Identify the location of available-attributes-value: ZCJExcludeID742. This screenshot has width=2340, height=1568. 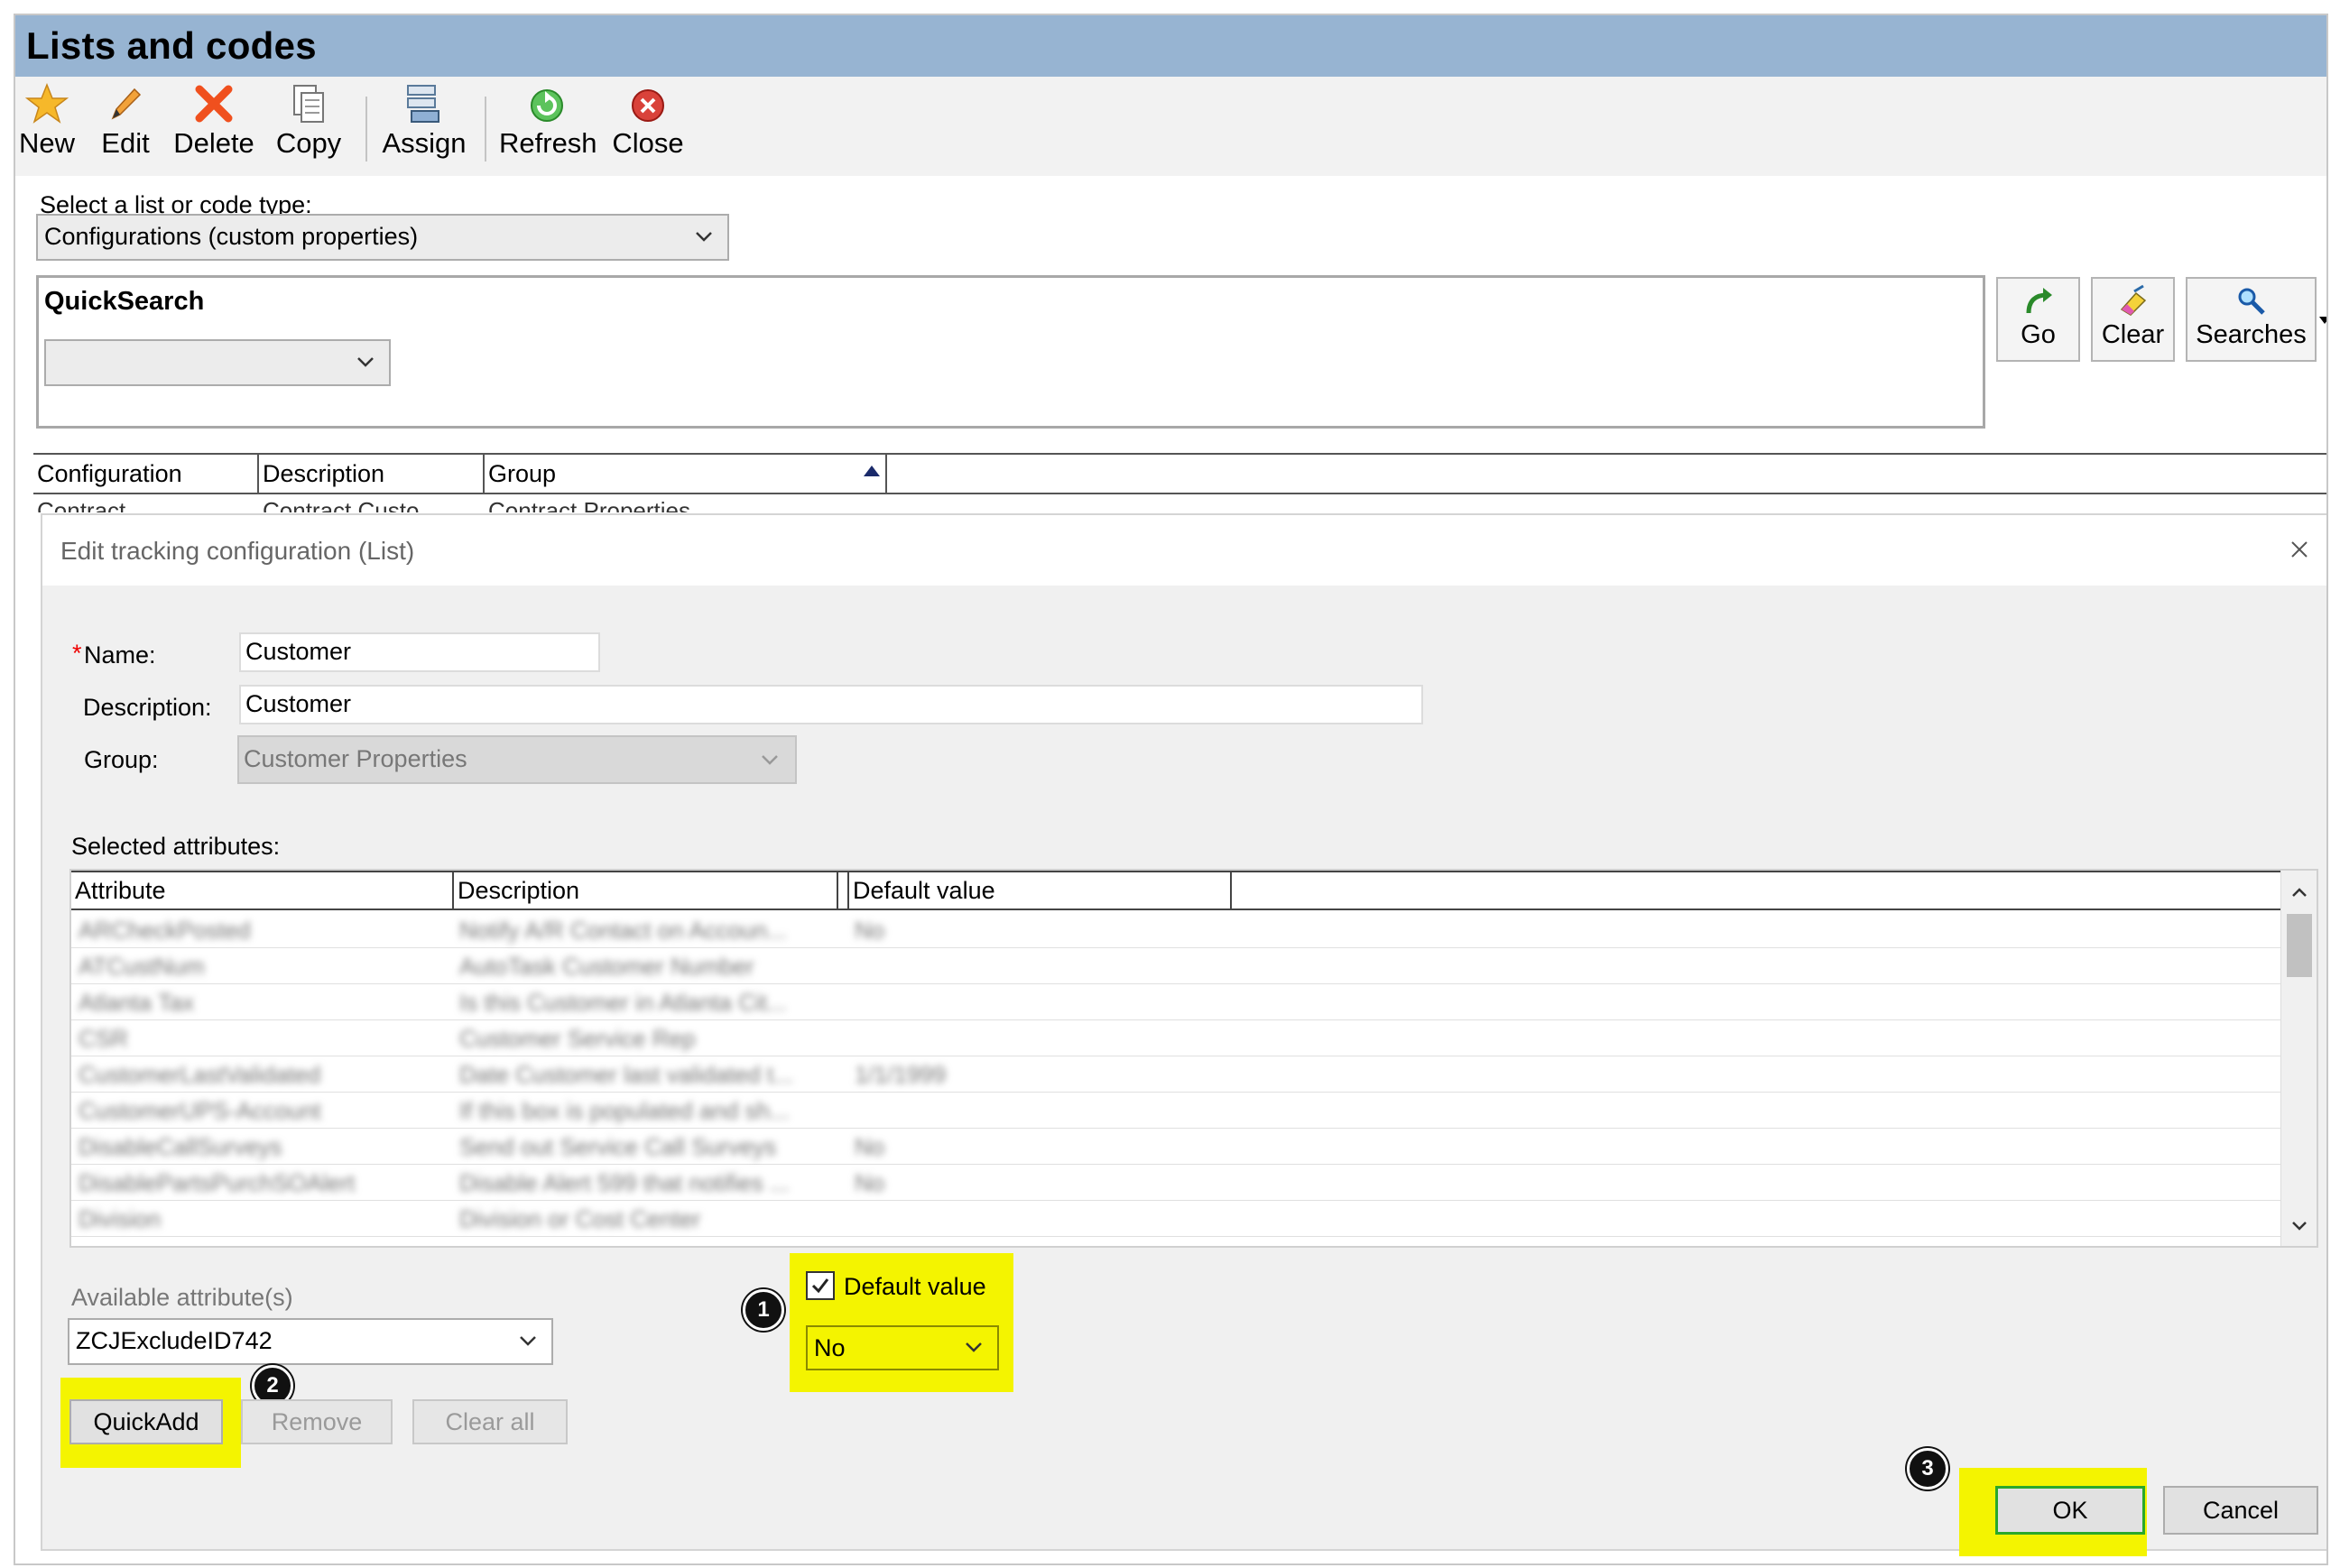
(174, 1340).